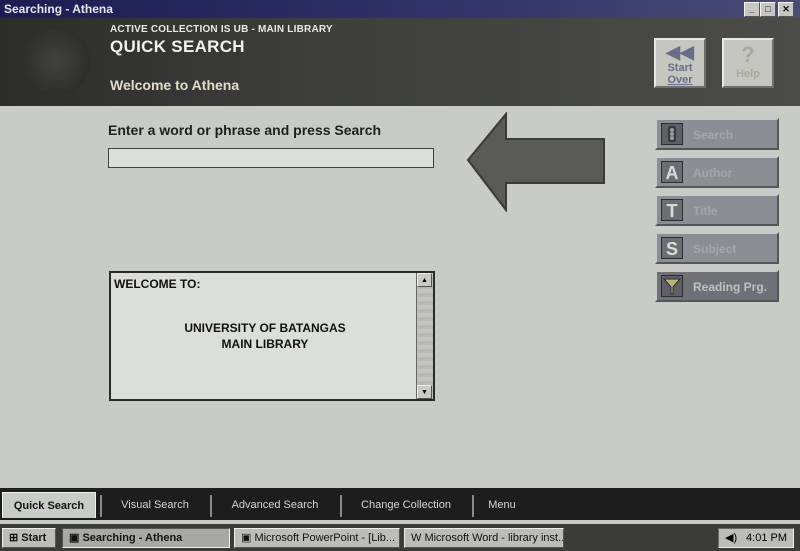 The height and width of the screenshot is (551, 800). I want to click on title-bar: Searching - Athena _ □ ✕, so click(400, 9).